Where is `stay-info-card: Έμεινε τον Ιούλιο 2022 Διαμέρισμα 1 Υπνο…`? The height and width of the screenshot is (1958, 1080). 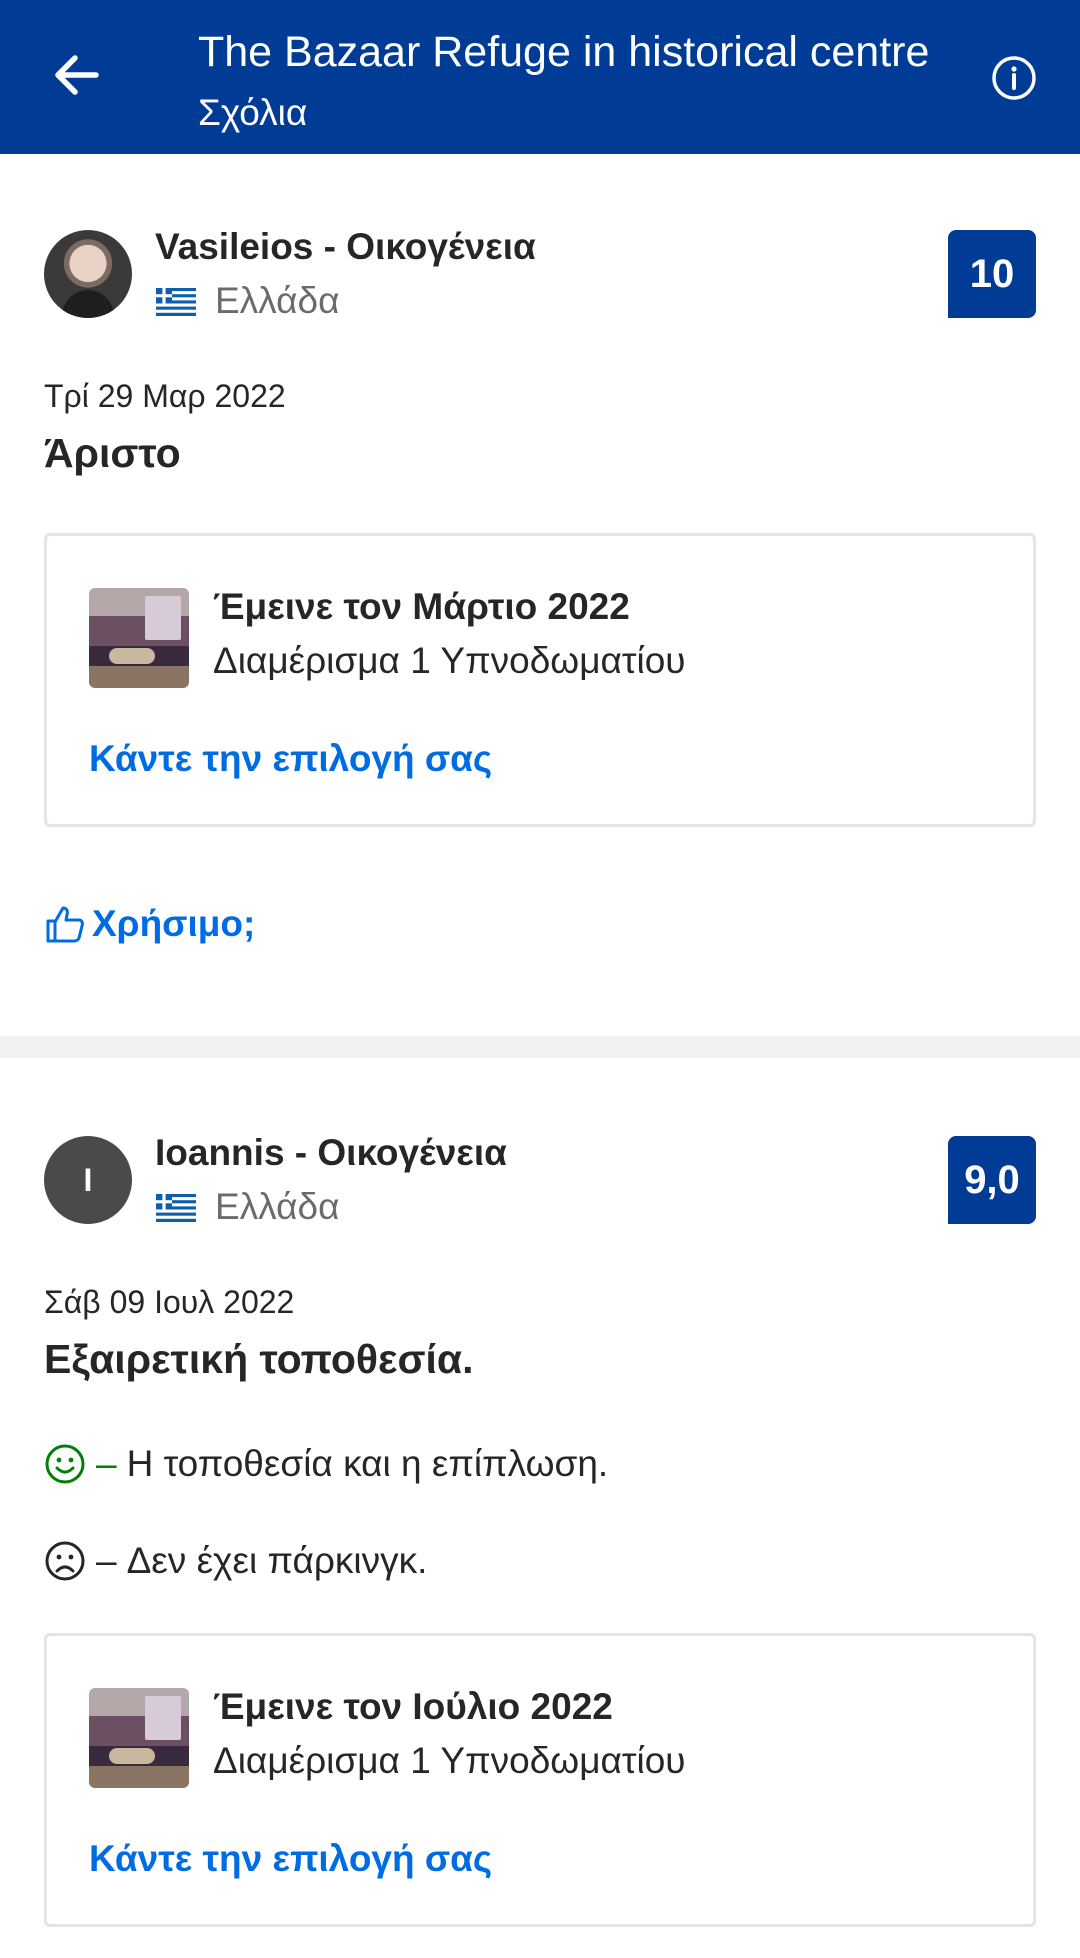
stay-info-card: Έμεινε τον Ιούλιο 2022 Διαμέρισμα 1 Υπνο… is located at coordinates (540, 1780).